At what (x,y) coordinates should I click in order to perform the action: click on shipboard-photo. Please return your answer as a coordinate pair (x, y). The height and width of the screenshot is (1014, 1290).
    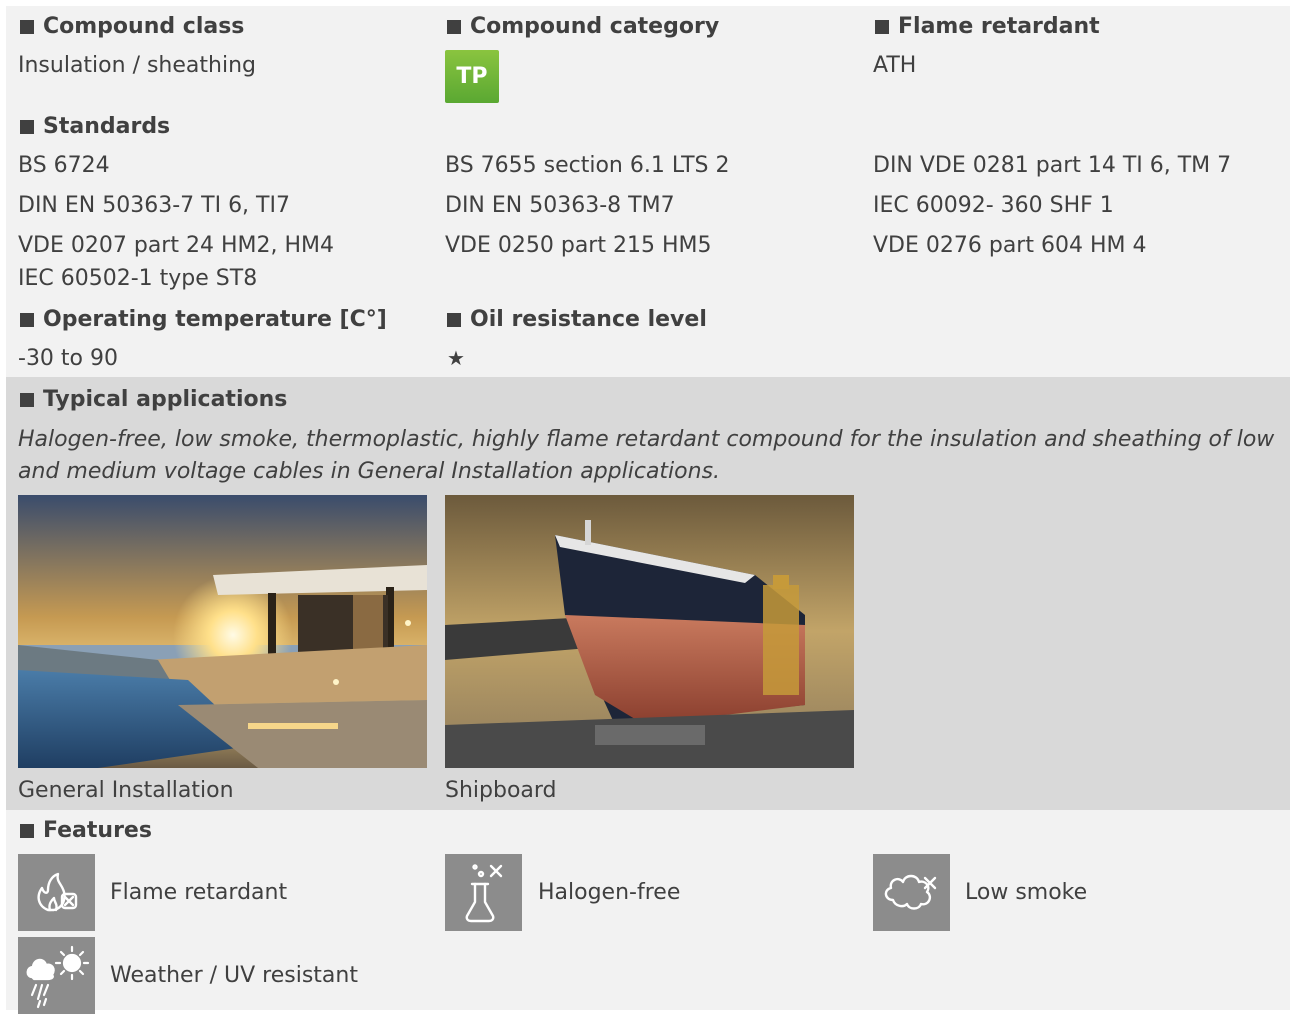
    Looking at the image, I should click on (649, 631).